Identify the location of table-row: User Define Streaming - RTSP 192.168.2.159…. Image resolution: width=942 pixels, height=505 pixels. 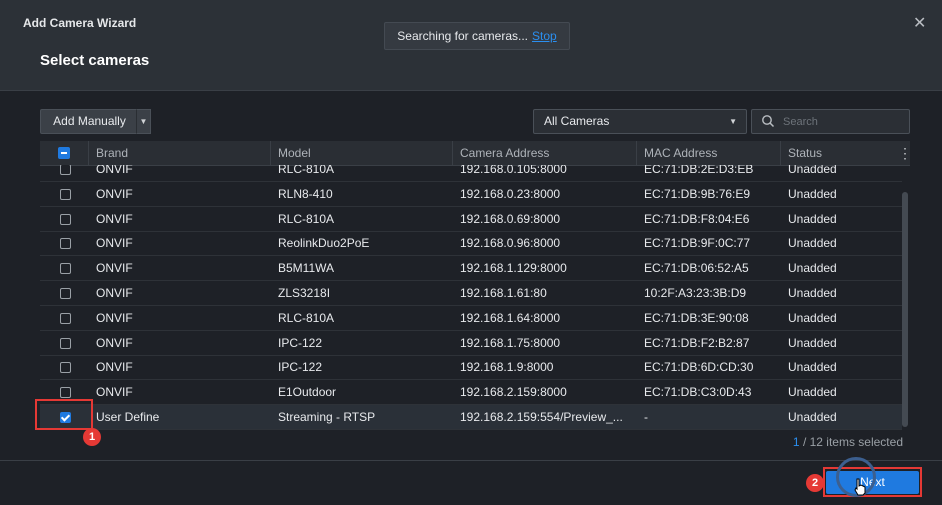
(471, 417).